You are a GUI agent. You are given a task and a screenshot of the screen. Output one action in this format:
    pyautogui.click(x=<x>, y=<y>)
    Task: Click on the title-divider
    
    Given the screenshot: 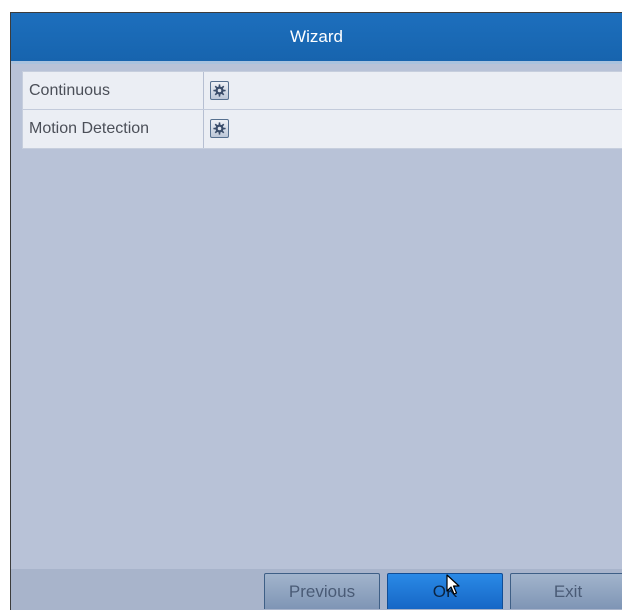 What is the action you would take?
    pyautogui.click(x=316, y=62)
    